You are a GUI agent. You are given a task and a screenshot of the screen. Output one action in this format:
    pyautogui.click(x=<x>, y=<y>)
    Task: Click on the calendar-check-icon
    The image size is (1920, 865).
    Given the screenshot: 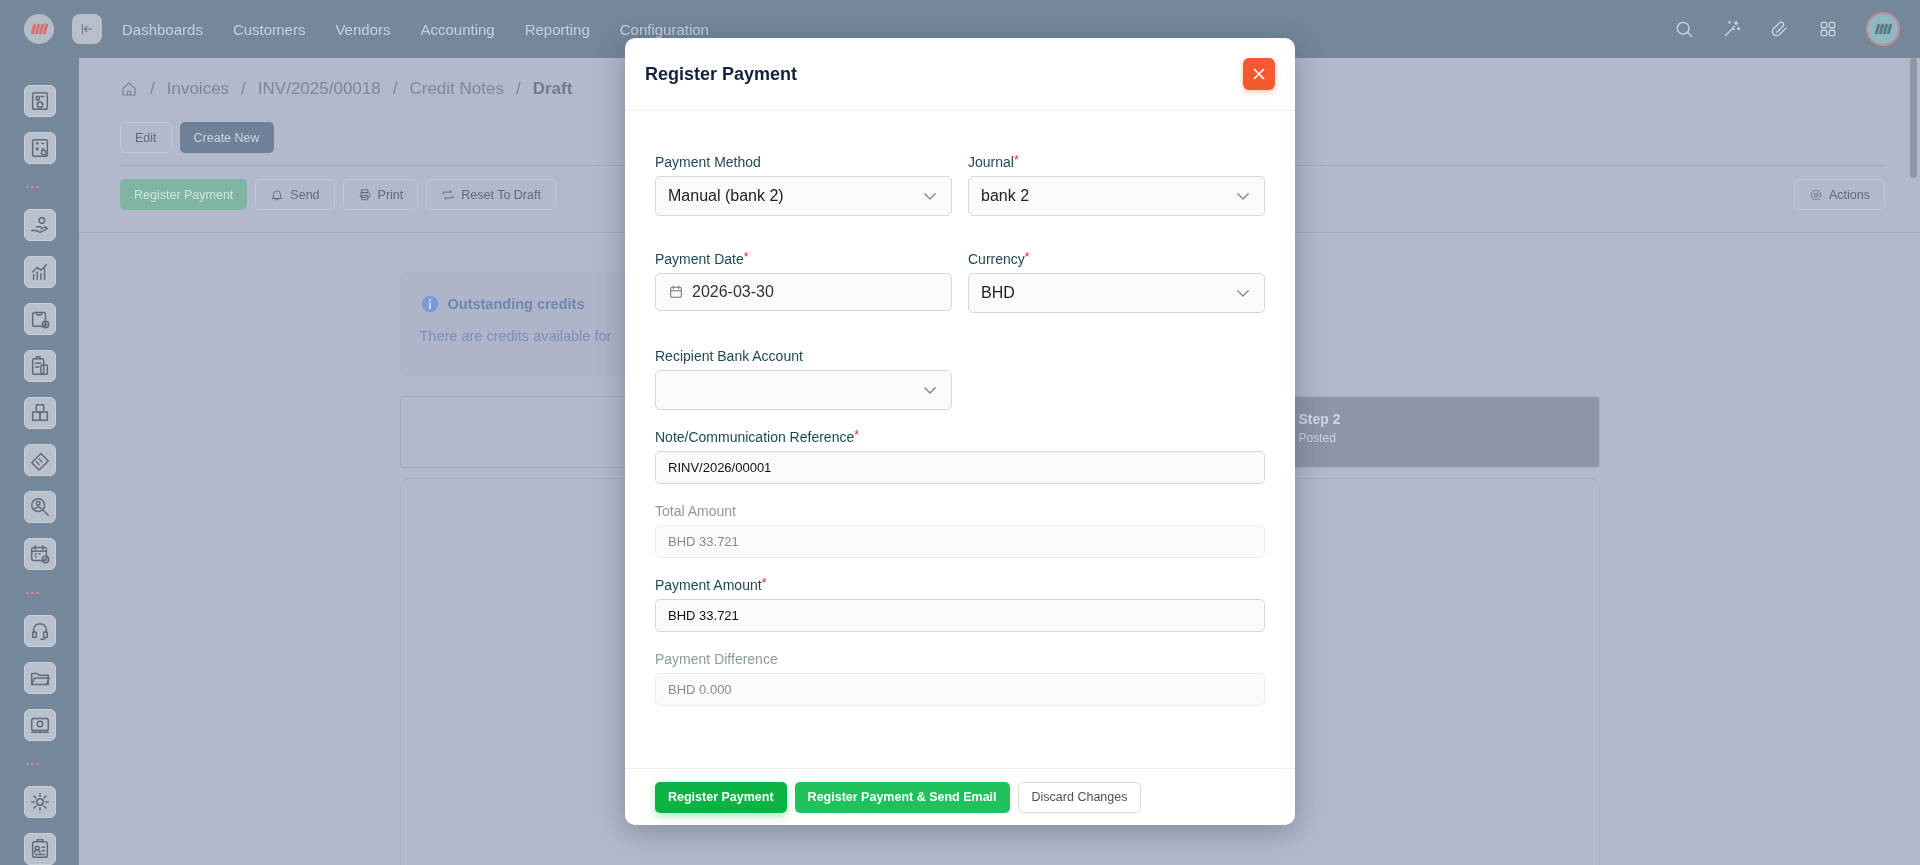 What is the action you would take?
    pyautogui.click(x=39, y=554)
    